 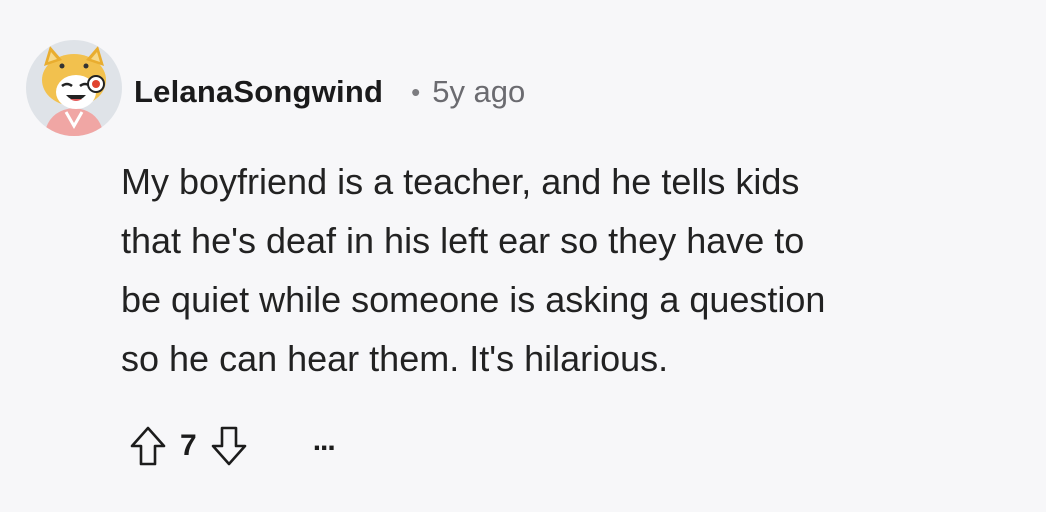 I want to click on downvote-button, so click(x=229, y=446).